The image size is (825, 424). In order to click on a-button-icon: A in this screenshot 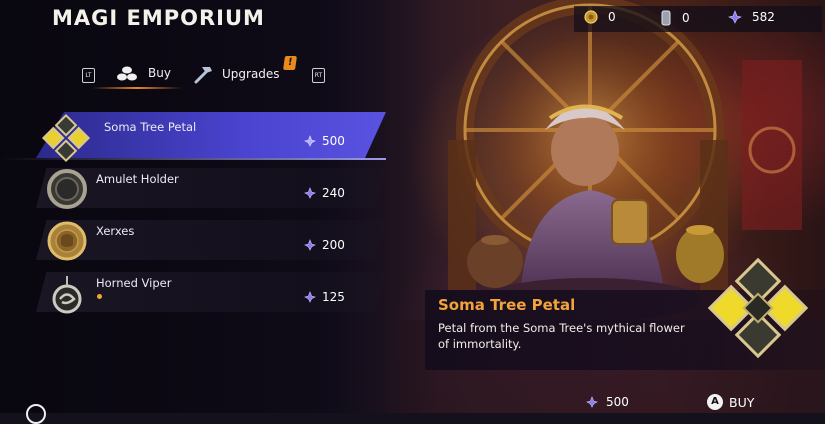, I will do `click(715, 402)`.